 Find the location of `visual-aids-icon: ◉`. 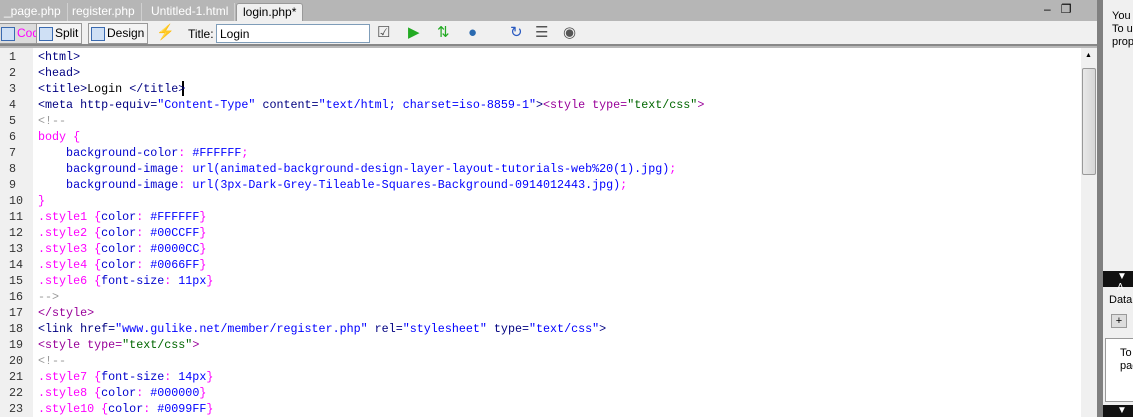

visual-aids-icon: ◉ is located at coordinates (569, 33).